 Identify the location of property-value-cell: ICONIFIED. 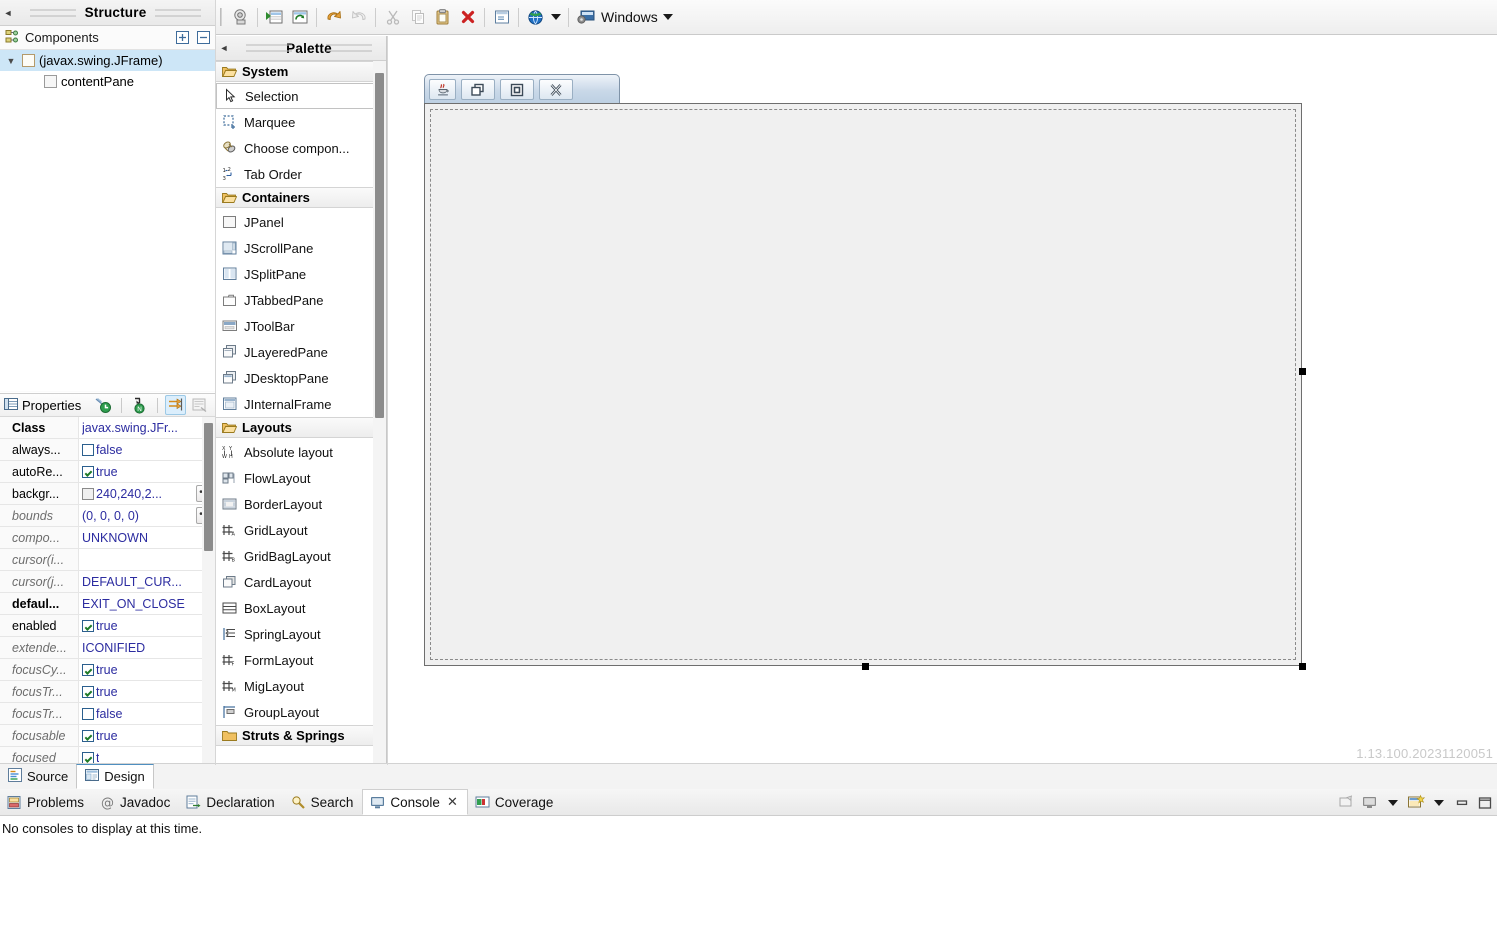
(147, 647).